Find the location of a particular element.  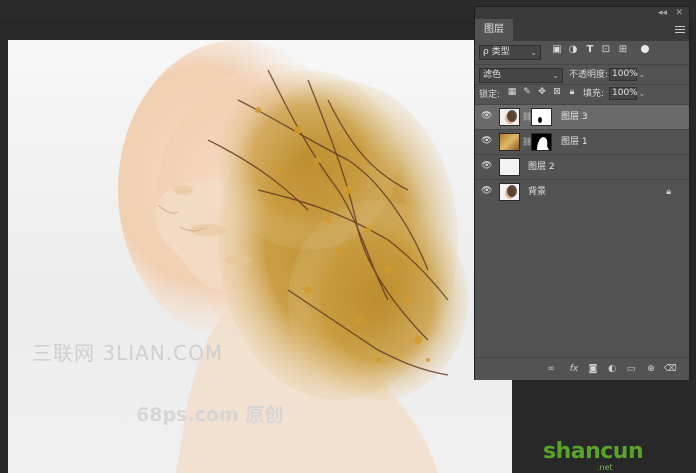

fill-label: 填充: is located at coordinates (594, 94).